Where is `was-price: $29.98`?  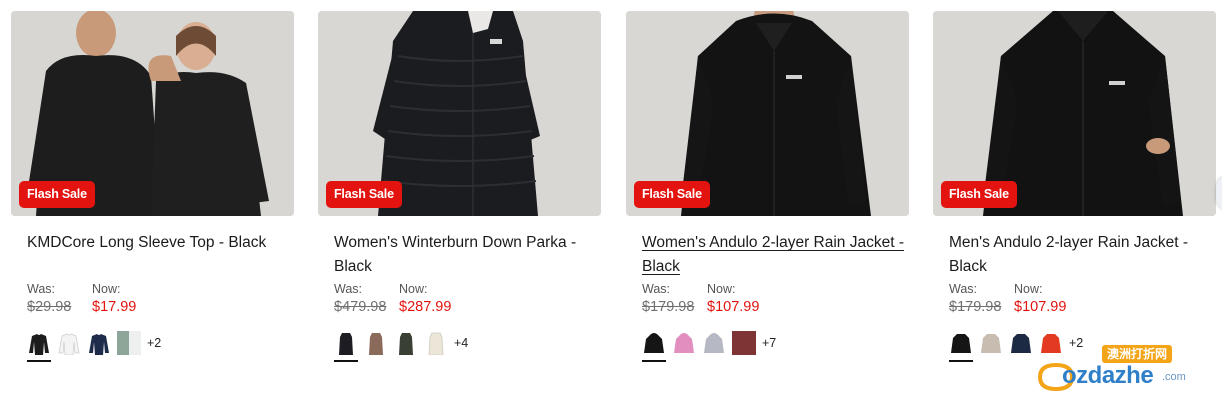
was-price: $29.98 is located at coordinates (49, 307).